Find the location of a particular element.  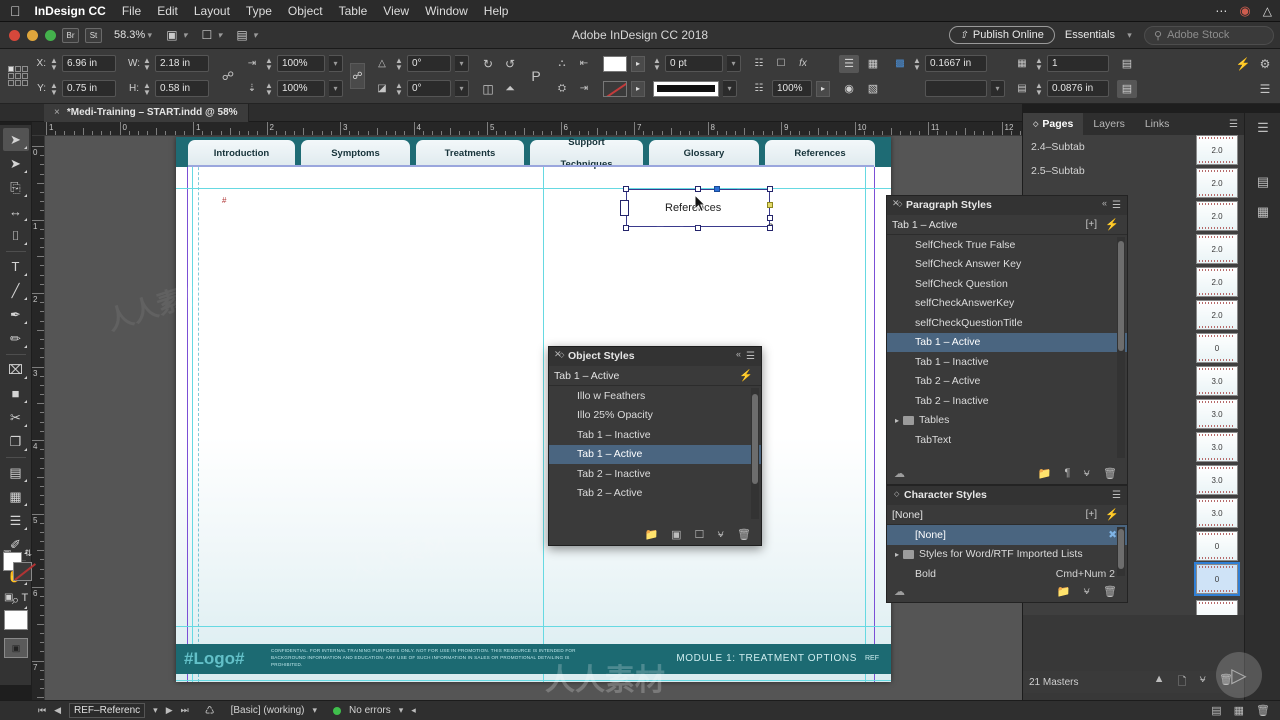

chevron-right-icon: ▸ is located at coordinates (897, 554).